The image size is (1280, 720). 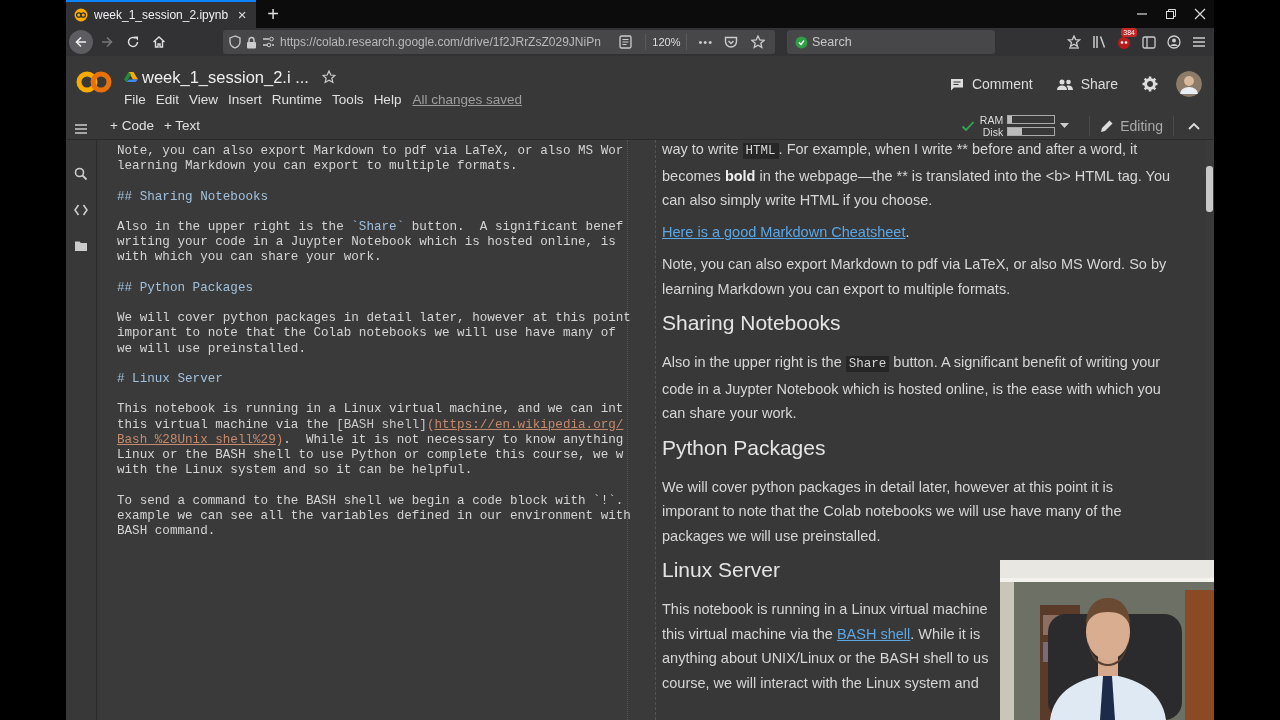 I want to click on code-line: this virtual machine via the [BASH shell](https://en.wikipedia.org/, so click(x=370, y=425).